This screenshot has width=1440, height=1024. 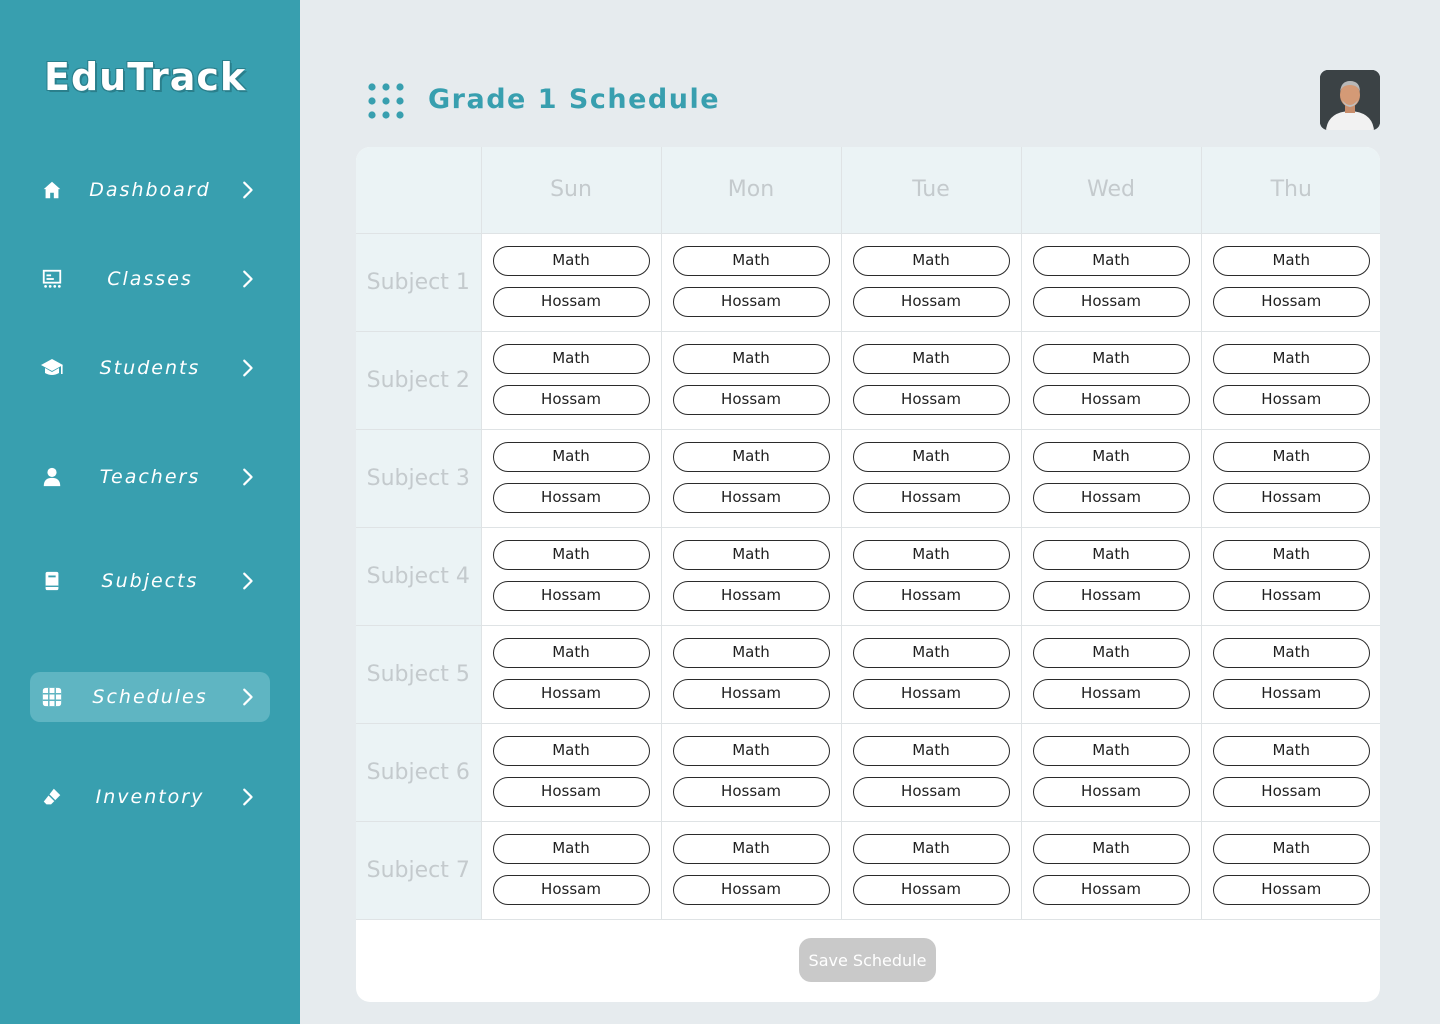 I want to click on sidebar-item-label: Dashboard, so click(x=150, y=190).